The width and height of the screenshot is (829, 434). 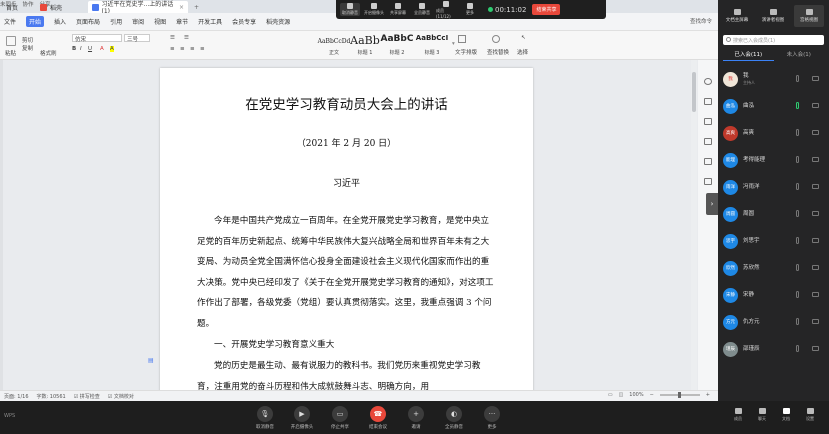 I want to click on collapse-panel-icon: ›, so click(x=712, y=204).